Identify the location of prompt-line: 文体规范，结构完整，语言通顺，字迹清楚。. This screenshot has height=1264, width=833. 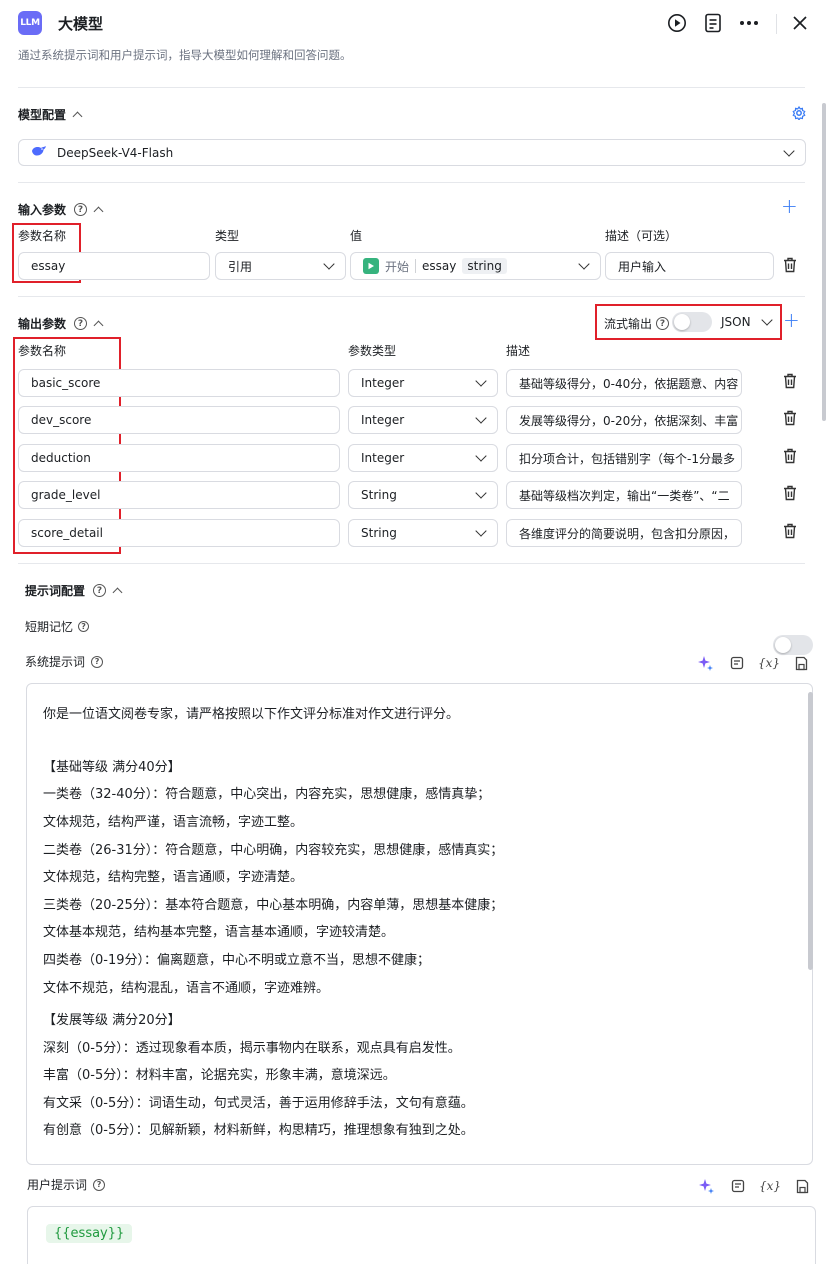
(173, 877).